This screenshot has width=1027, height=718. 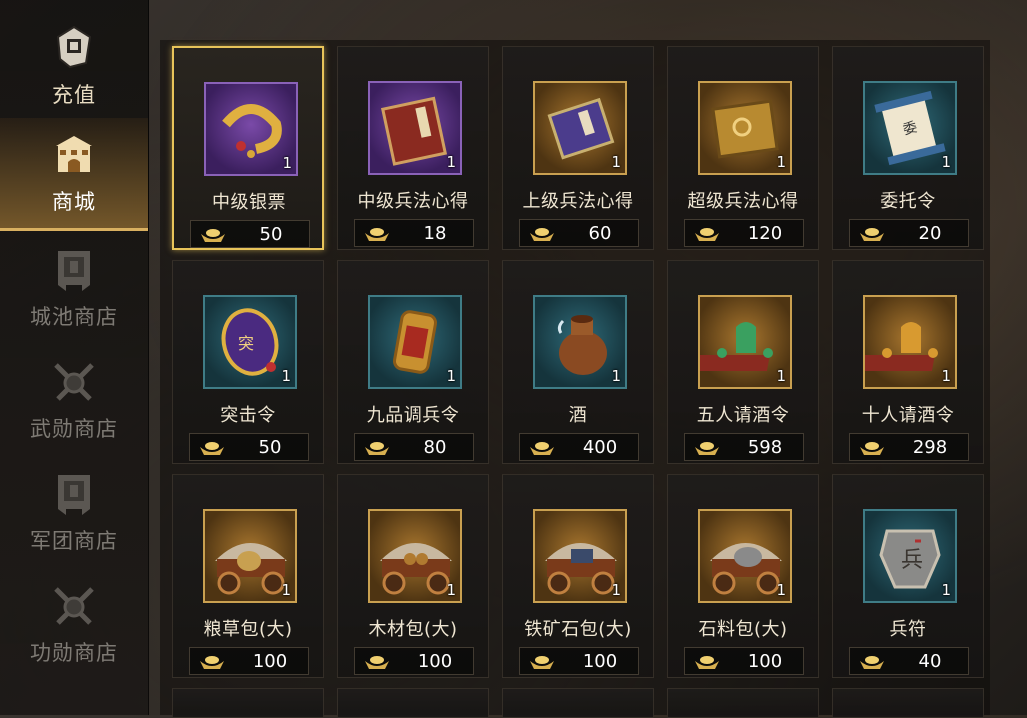 I want to click on shop-item-card: 1 超级兵法心得 120, so click(x=743, y=148).